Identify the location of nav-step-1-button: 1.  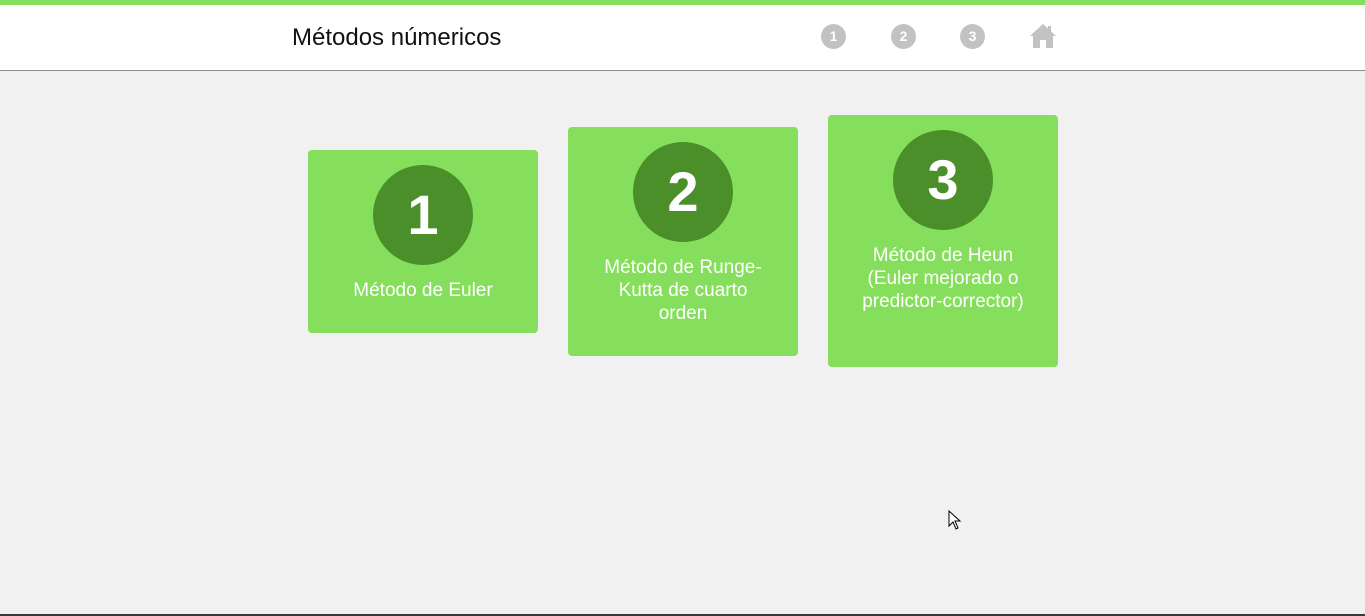
(833, 36).